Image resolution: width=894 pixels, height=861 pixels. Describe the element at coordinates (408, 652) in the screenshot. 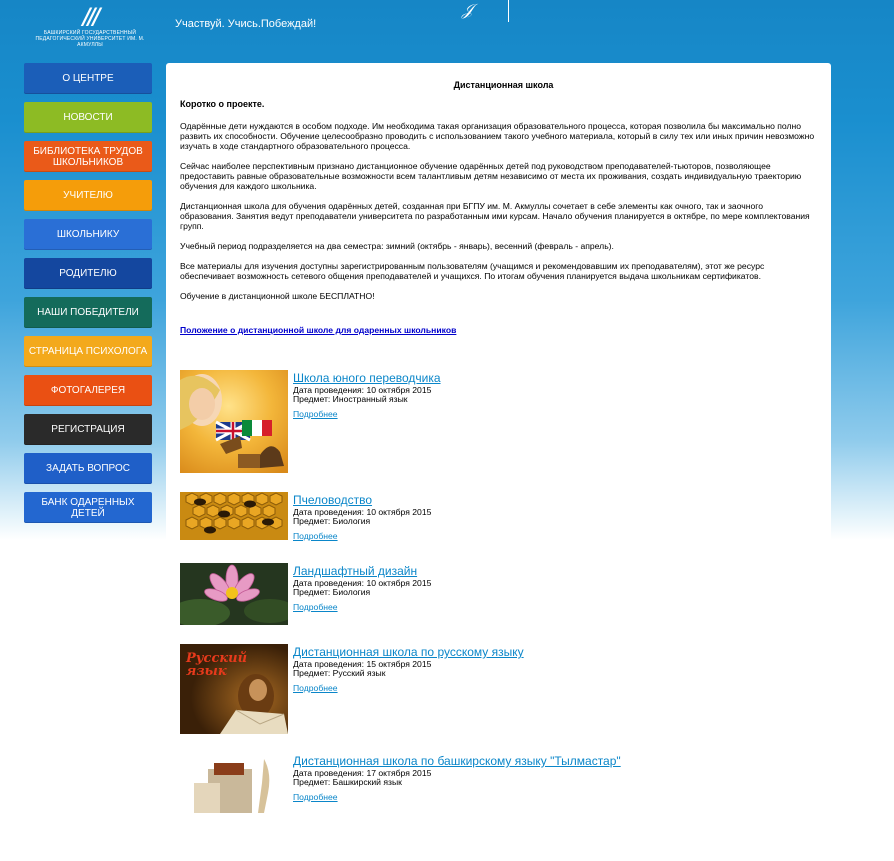

I see `course-title-link: Дистанционная школа по русскому языку` at that location.